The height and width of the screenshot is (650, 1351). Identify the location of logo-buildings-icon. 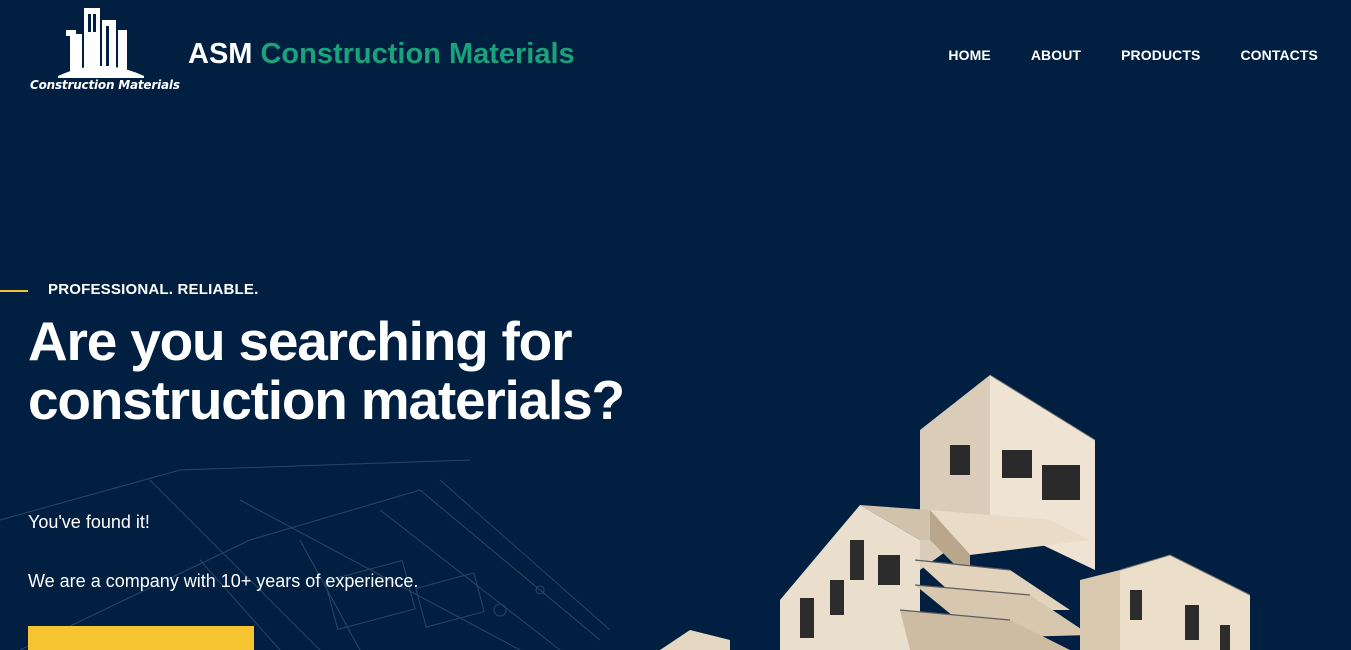
(101, 43).